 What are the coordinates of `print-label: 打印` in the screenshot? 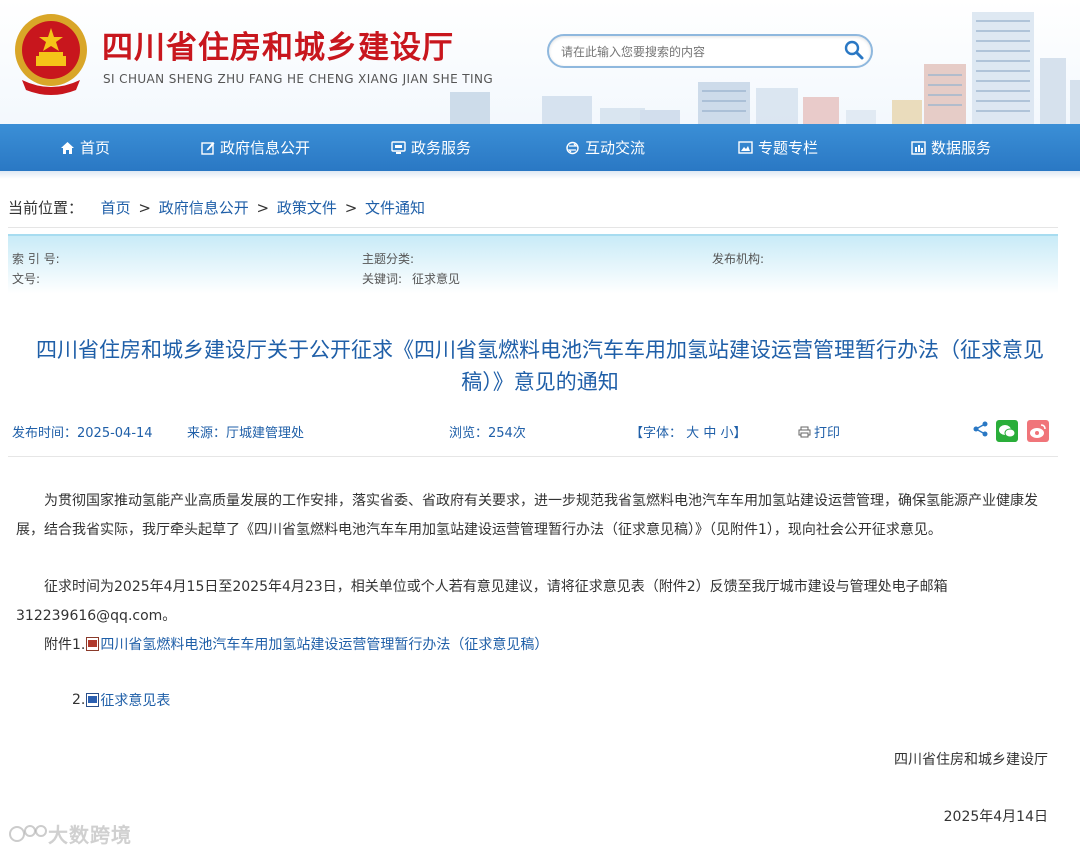 It's located at (827, 433).